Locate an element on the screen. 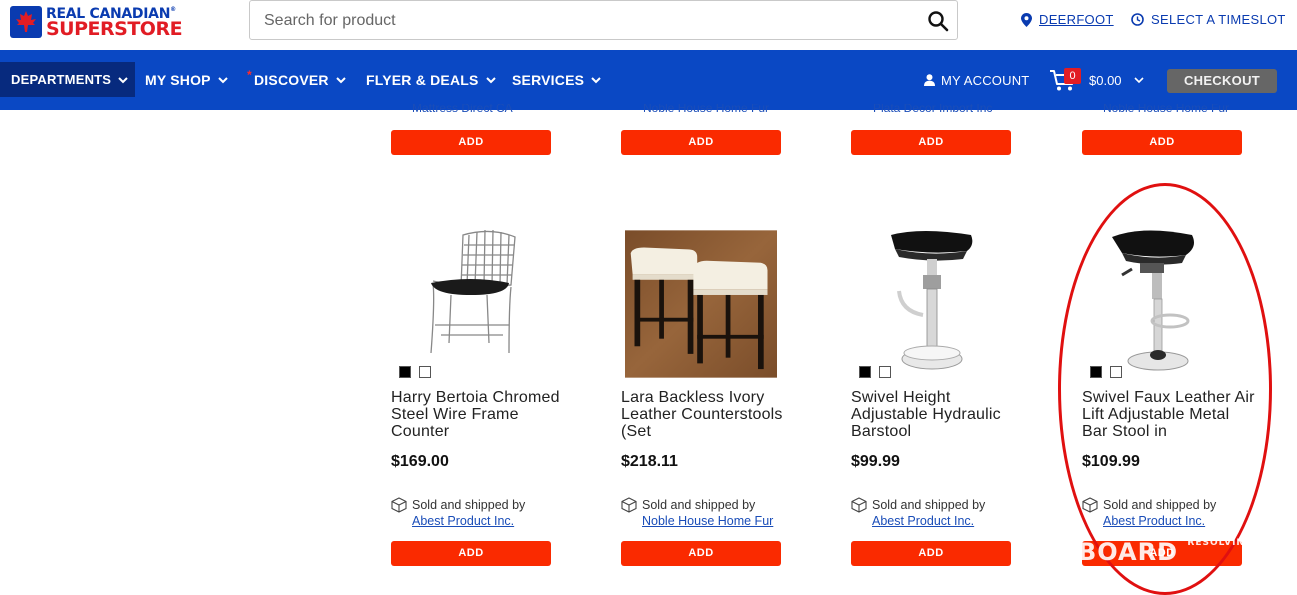  search-box is located at coordinates (603, 20).